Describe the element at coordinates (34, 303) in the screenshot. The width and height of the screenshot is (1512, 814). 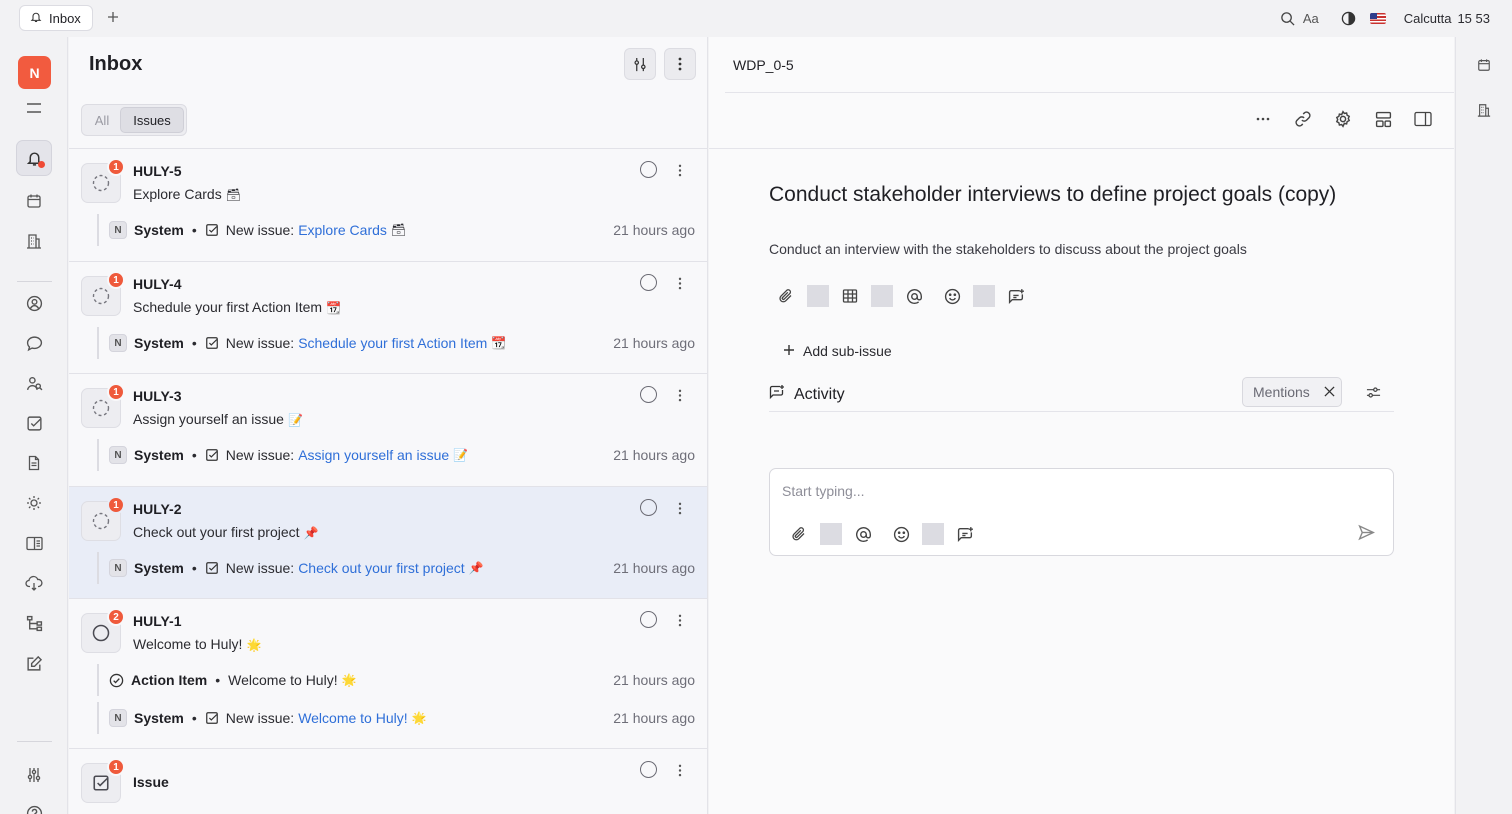
I see `contacts-icon` at that location.